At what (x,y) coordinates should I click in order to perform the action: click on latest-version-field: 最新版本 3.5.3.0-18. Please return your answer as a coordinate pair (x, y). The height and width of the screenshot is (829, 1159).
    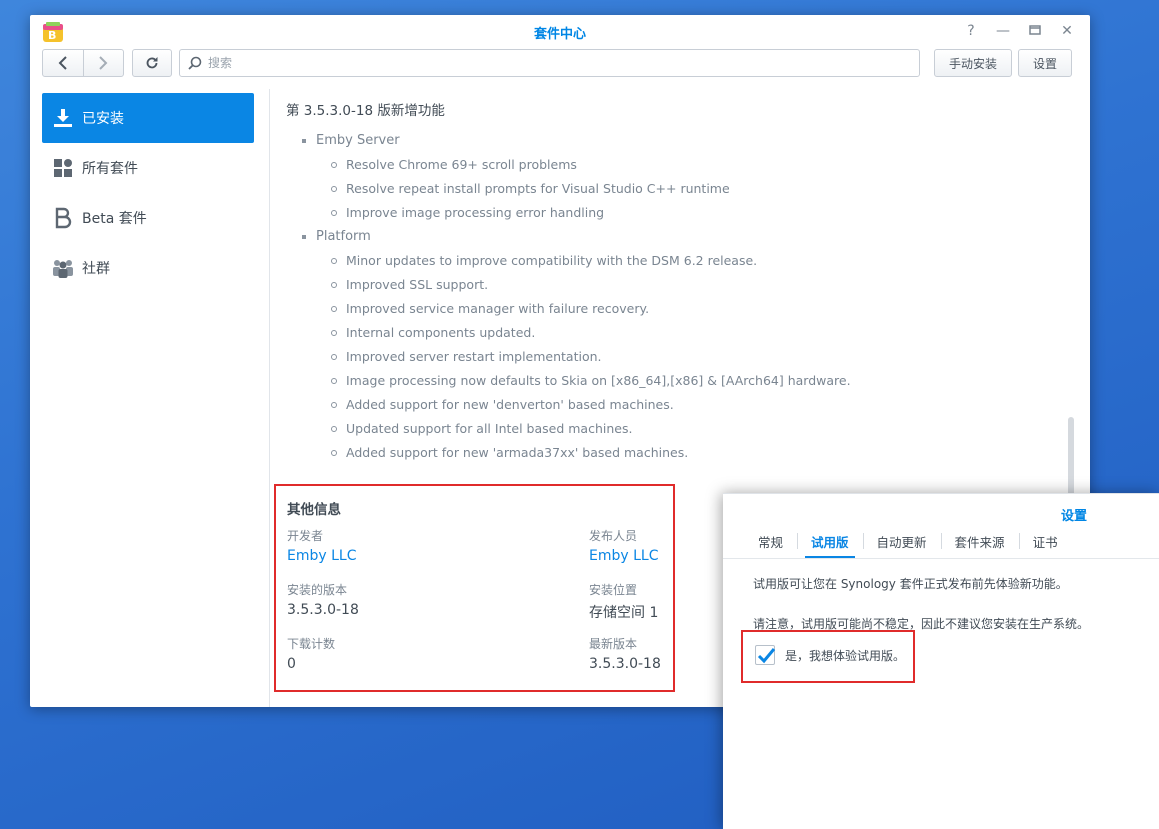
    Looking at the image, I should click on (625, 653).